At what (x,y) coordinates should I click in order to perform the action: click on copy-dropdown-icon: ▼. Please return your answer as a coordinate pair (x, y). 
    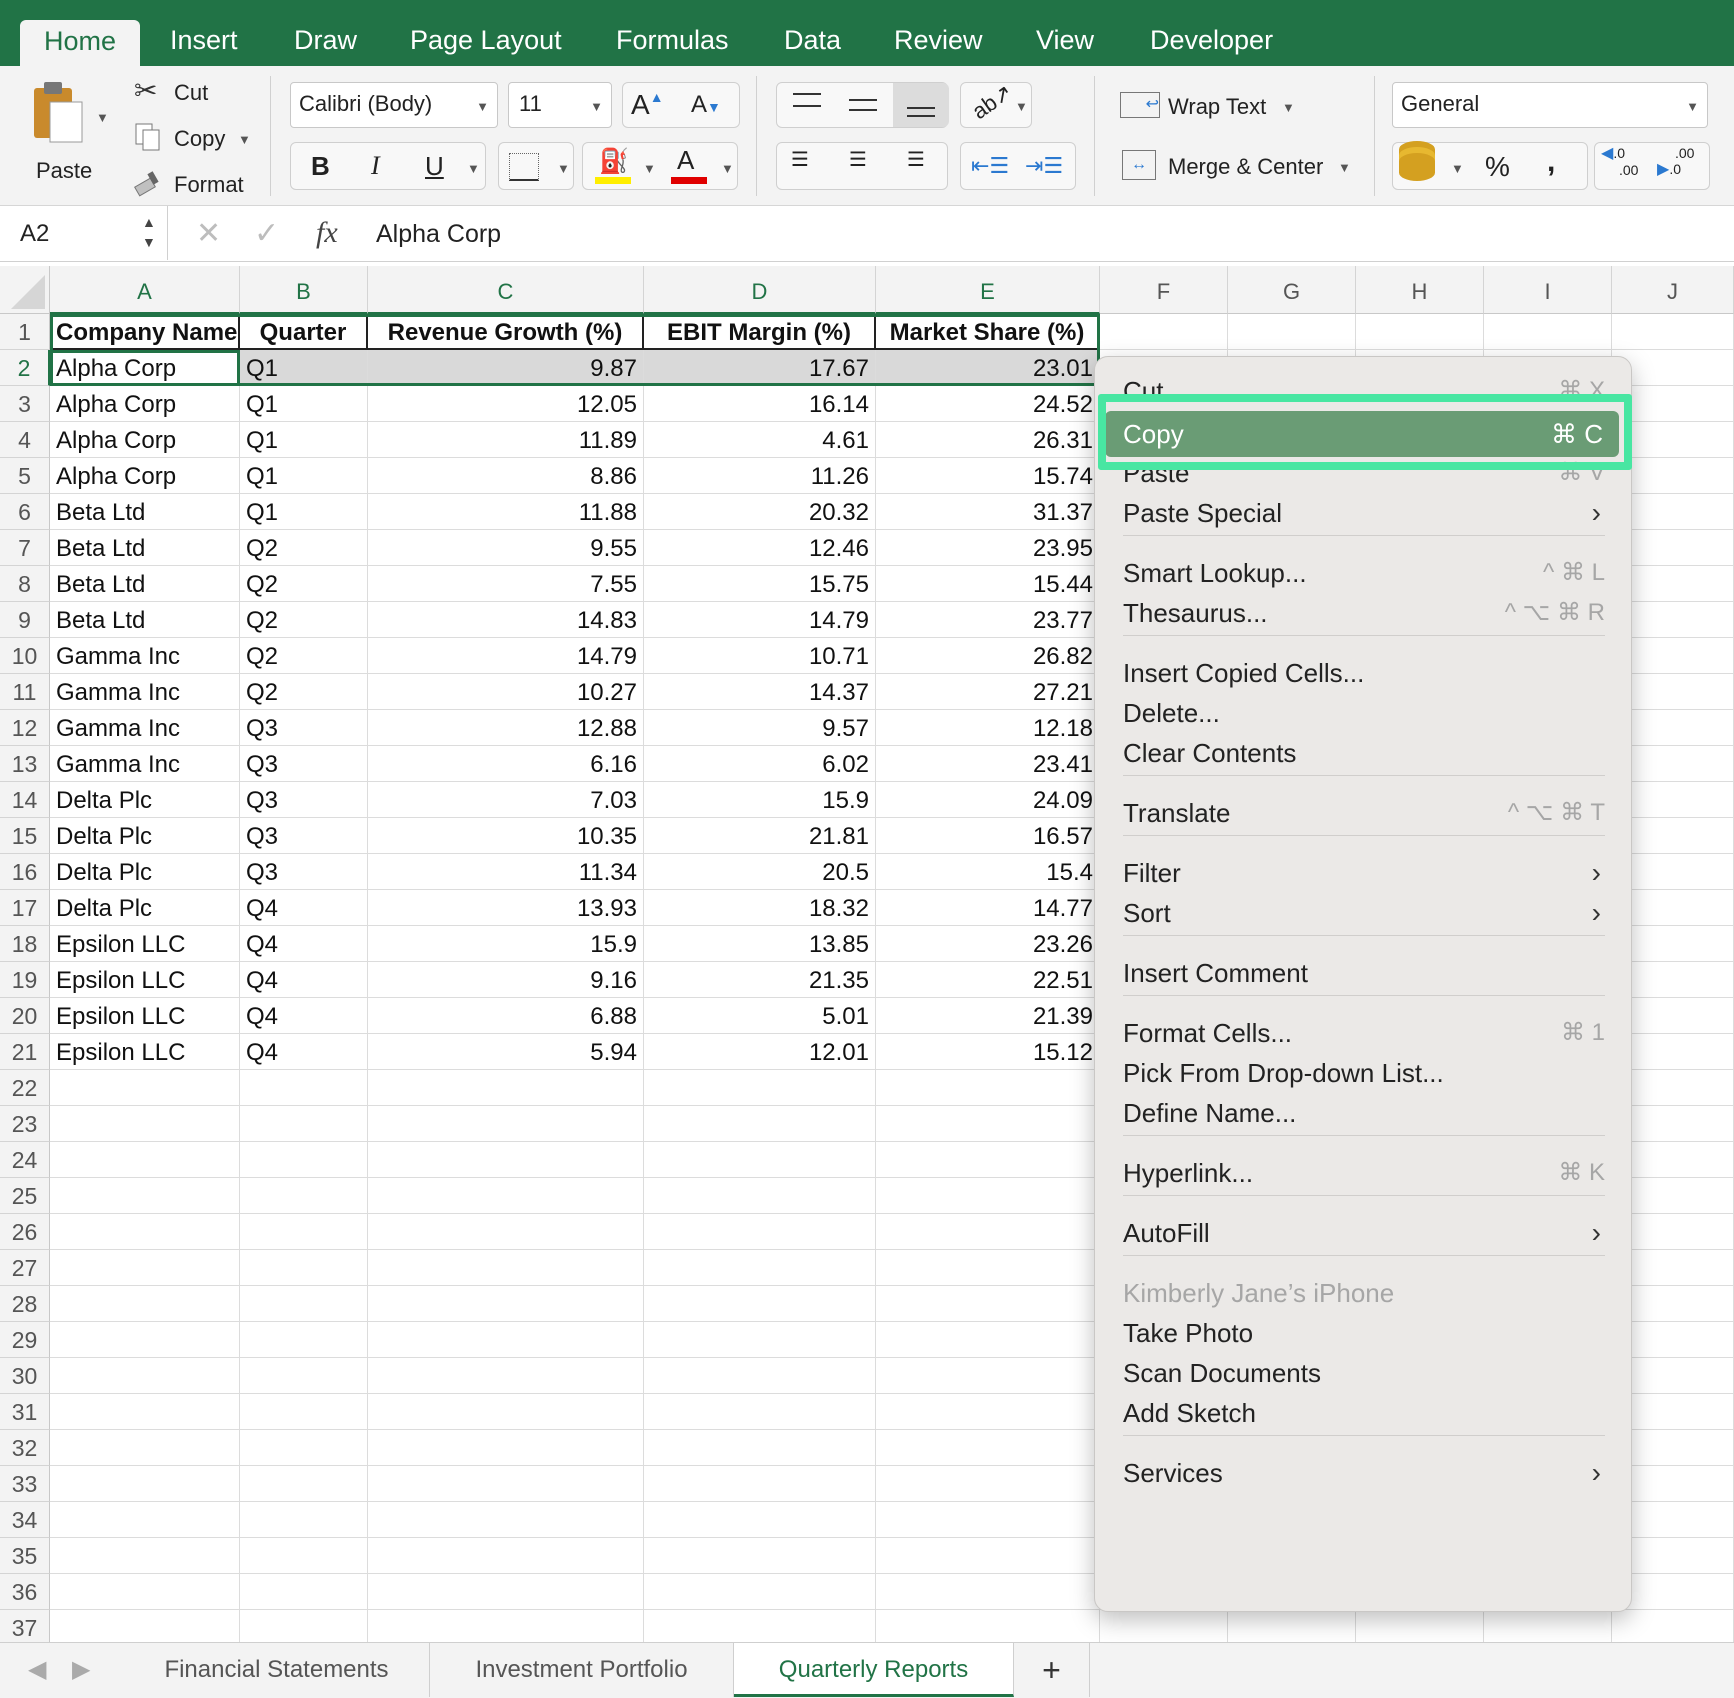
    Looking at the image, I should click on (244, 139).